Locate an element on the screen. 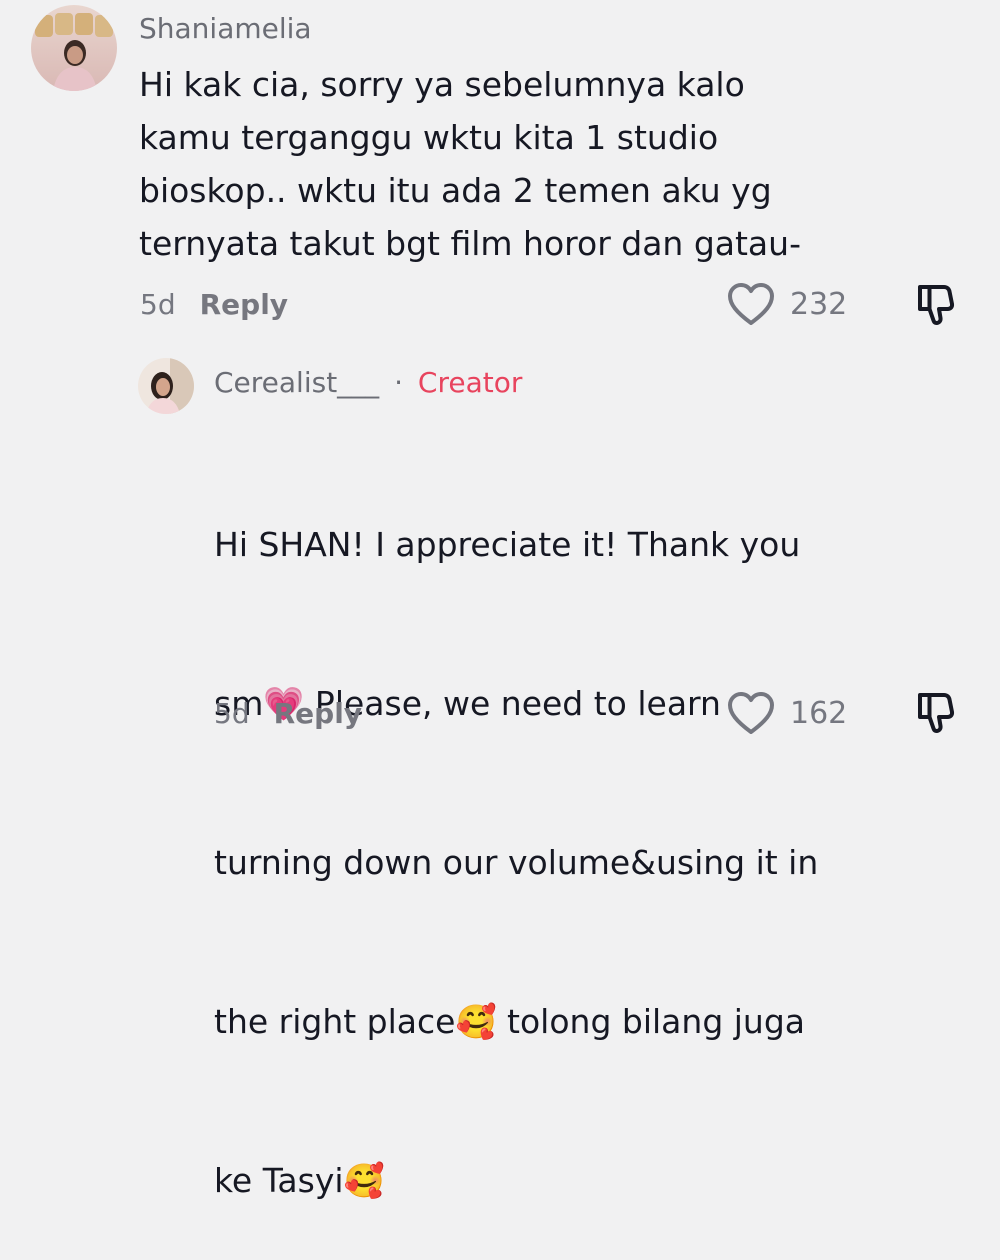 The image size is (1000, 1260). reply-like-button: 162 is located at coordinates (786, 713).